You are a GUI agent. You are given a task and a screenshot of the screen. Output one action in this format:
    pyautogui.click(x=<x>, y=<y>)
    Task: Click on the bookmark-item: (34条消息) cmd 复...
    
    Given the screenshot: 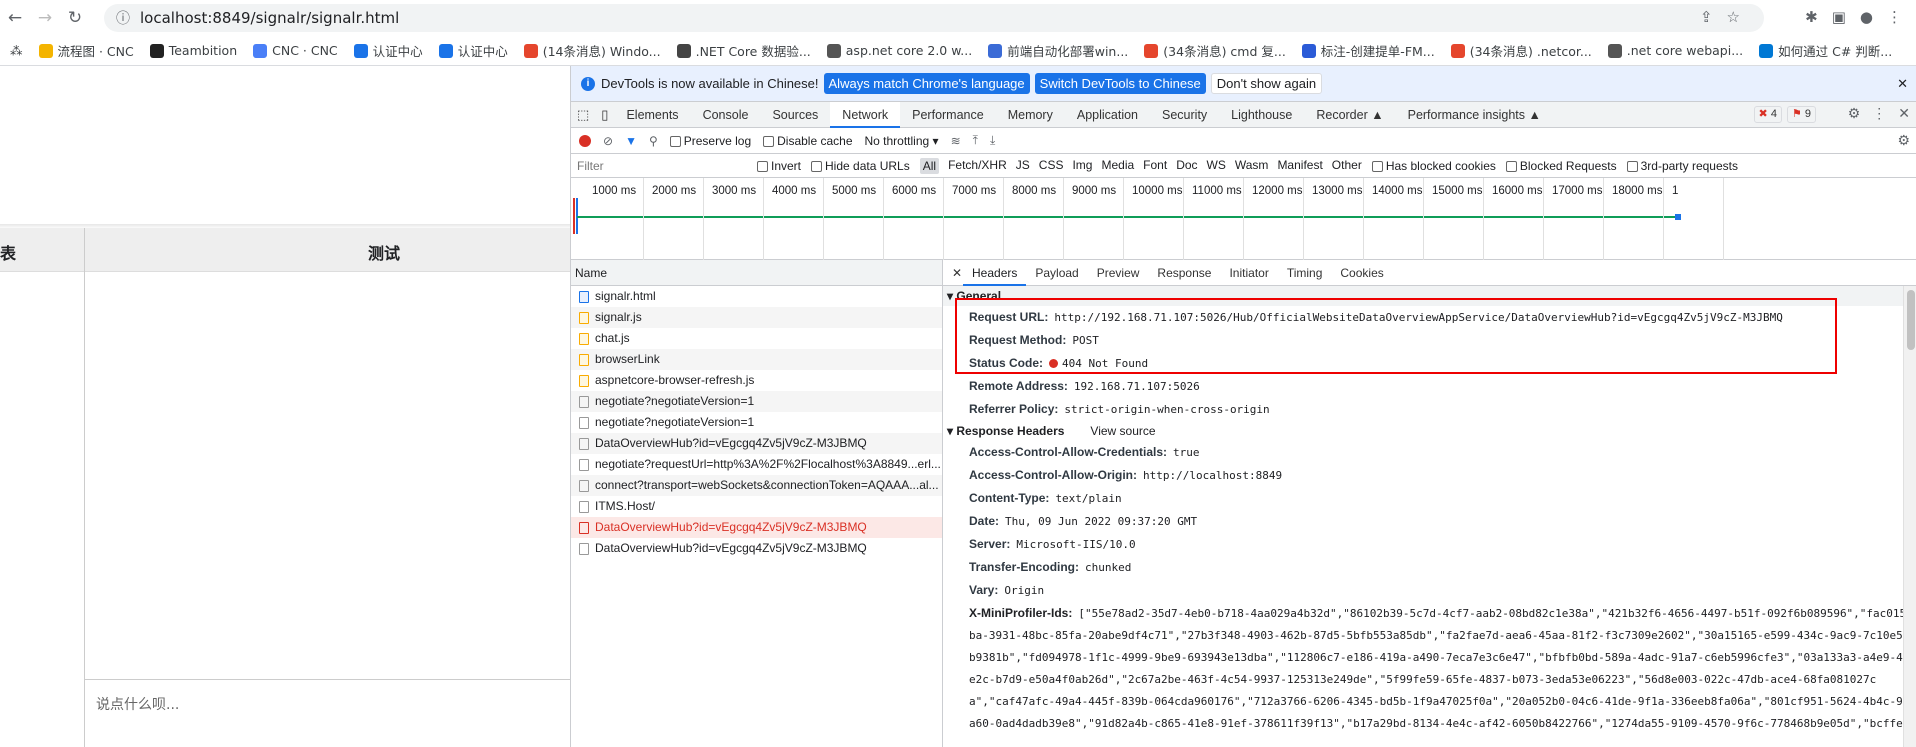 What is the action you would take?
    pyautogui.click(x=1215, y=50)
    